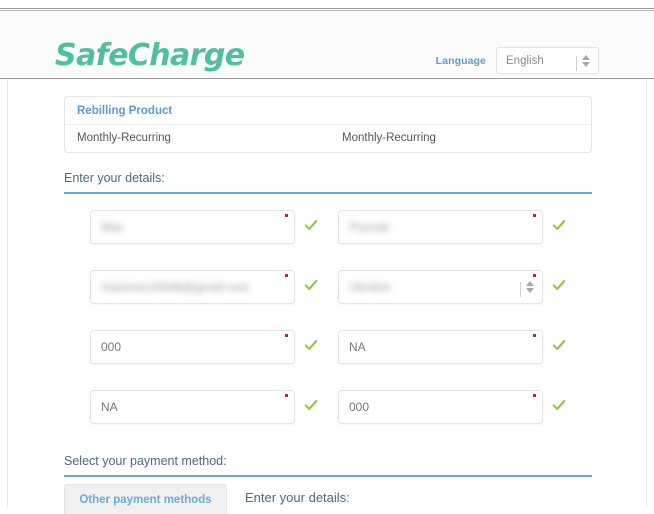 This screenshot has height=514, width=654. I want to click on rebilling-product-title: Rebilling Product, so click(328, 111).